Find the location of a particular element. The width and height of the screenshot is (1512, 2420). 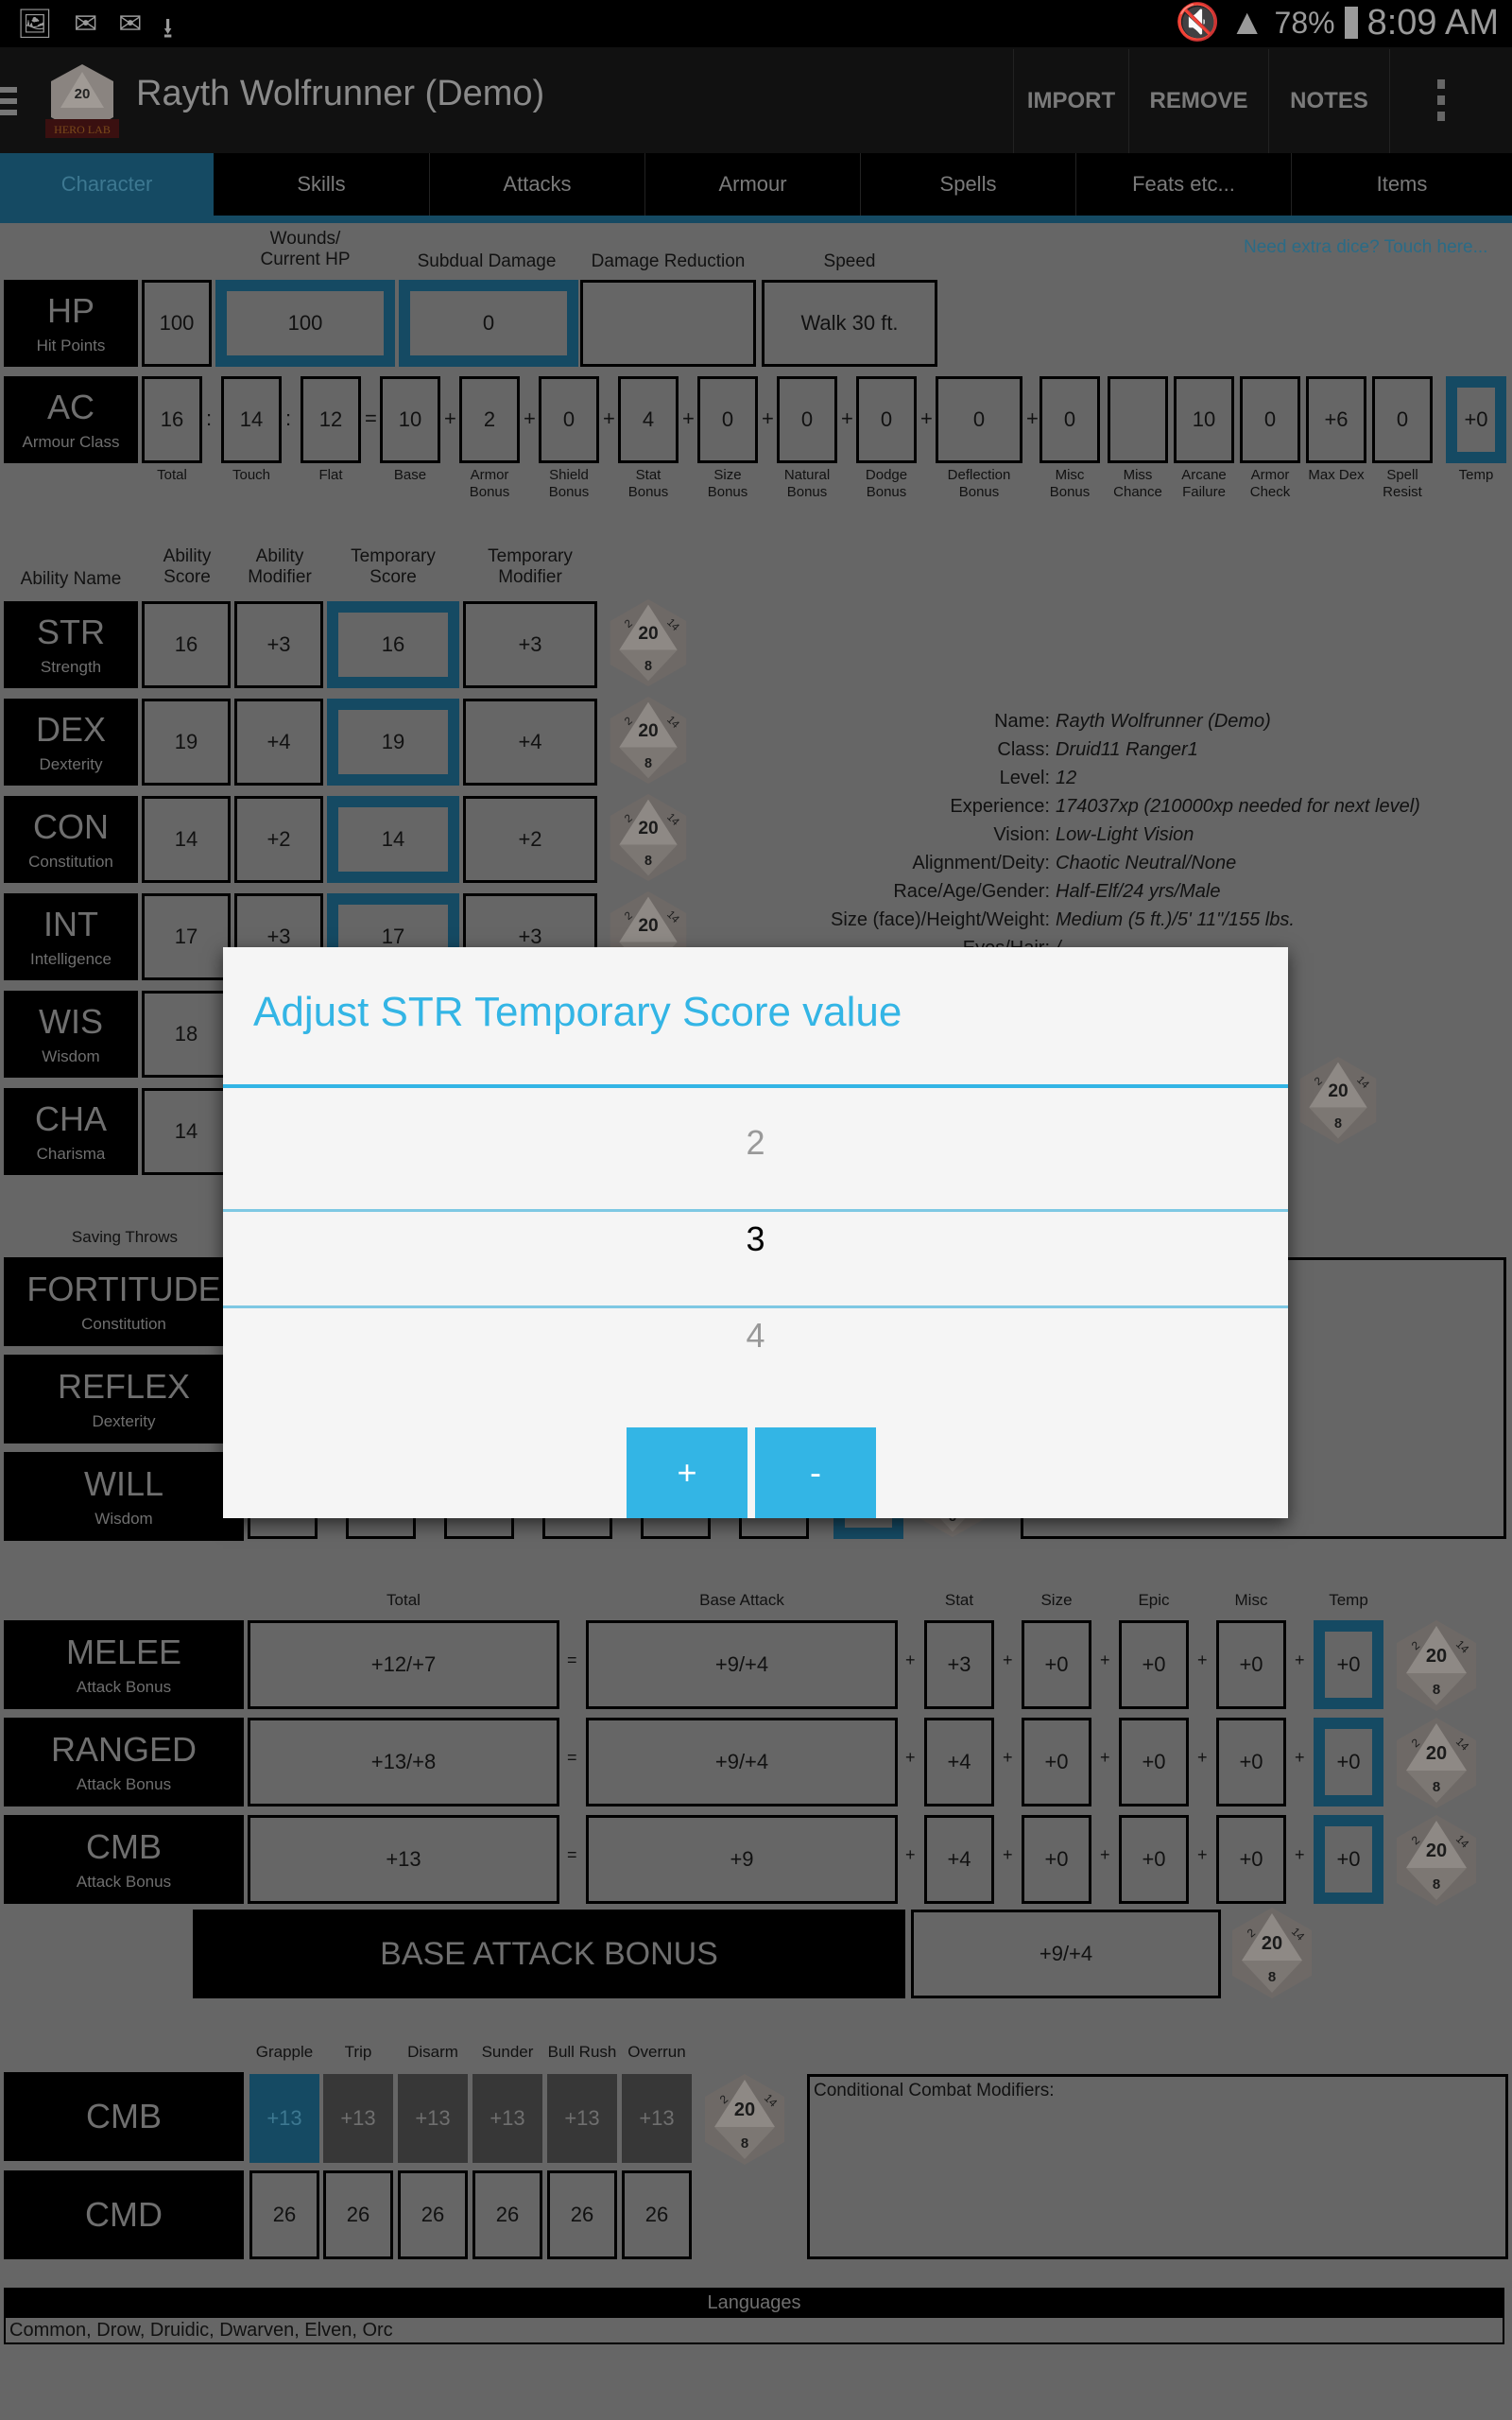

decrement-button: - is located at coordinates (815, 1473).